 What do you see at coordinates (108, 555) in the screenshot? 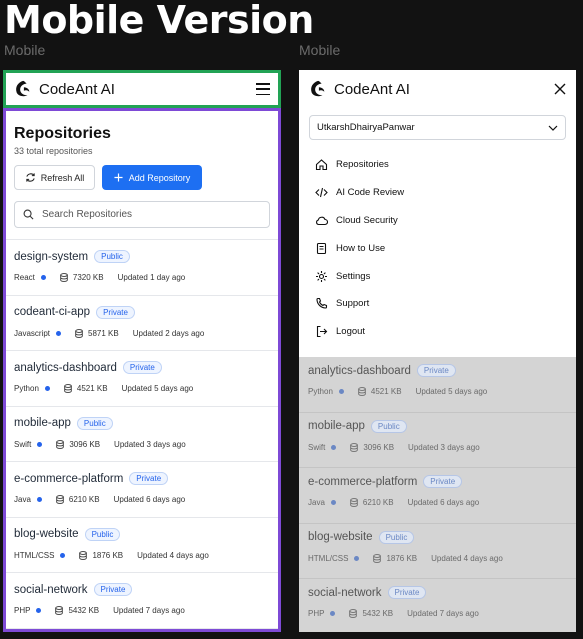
I see `repo-size-value: 1876 KB` at bounding box center [108, 555].